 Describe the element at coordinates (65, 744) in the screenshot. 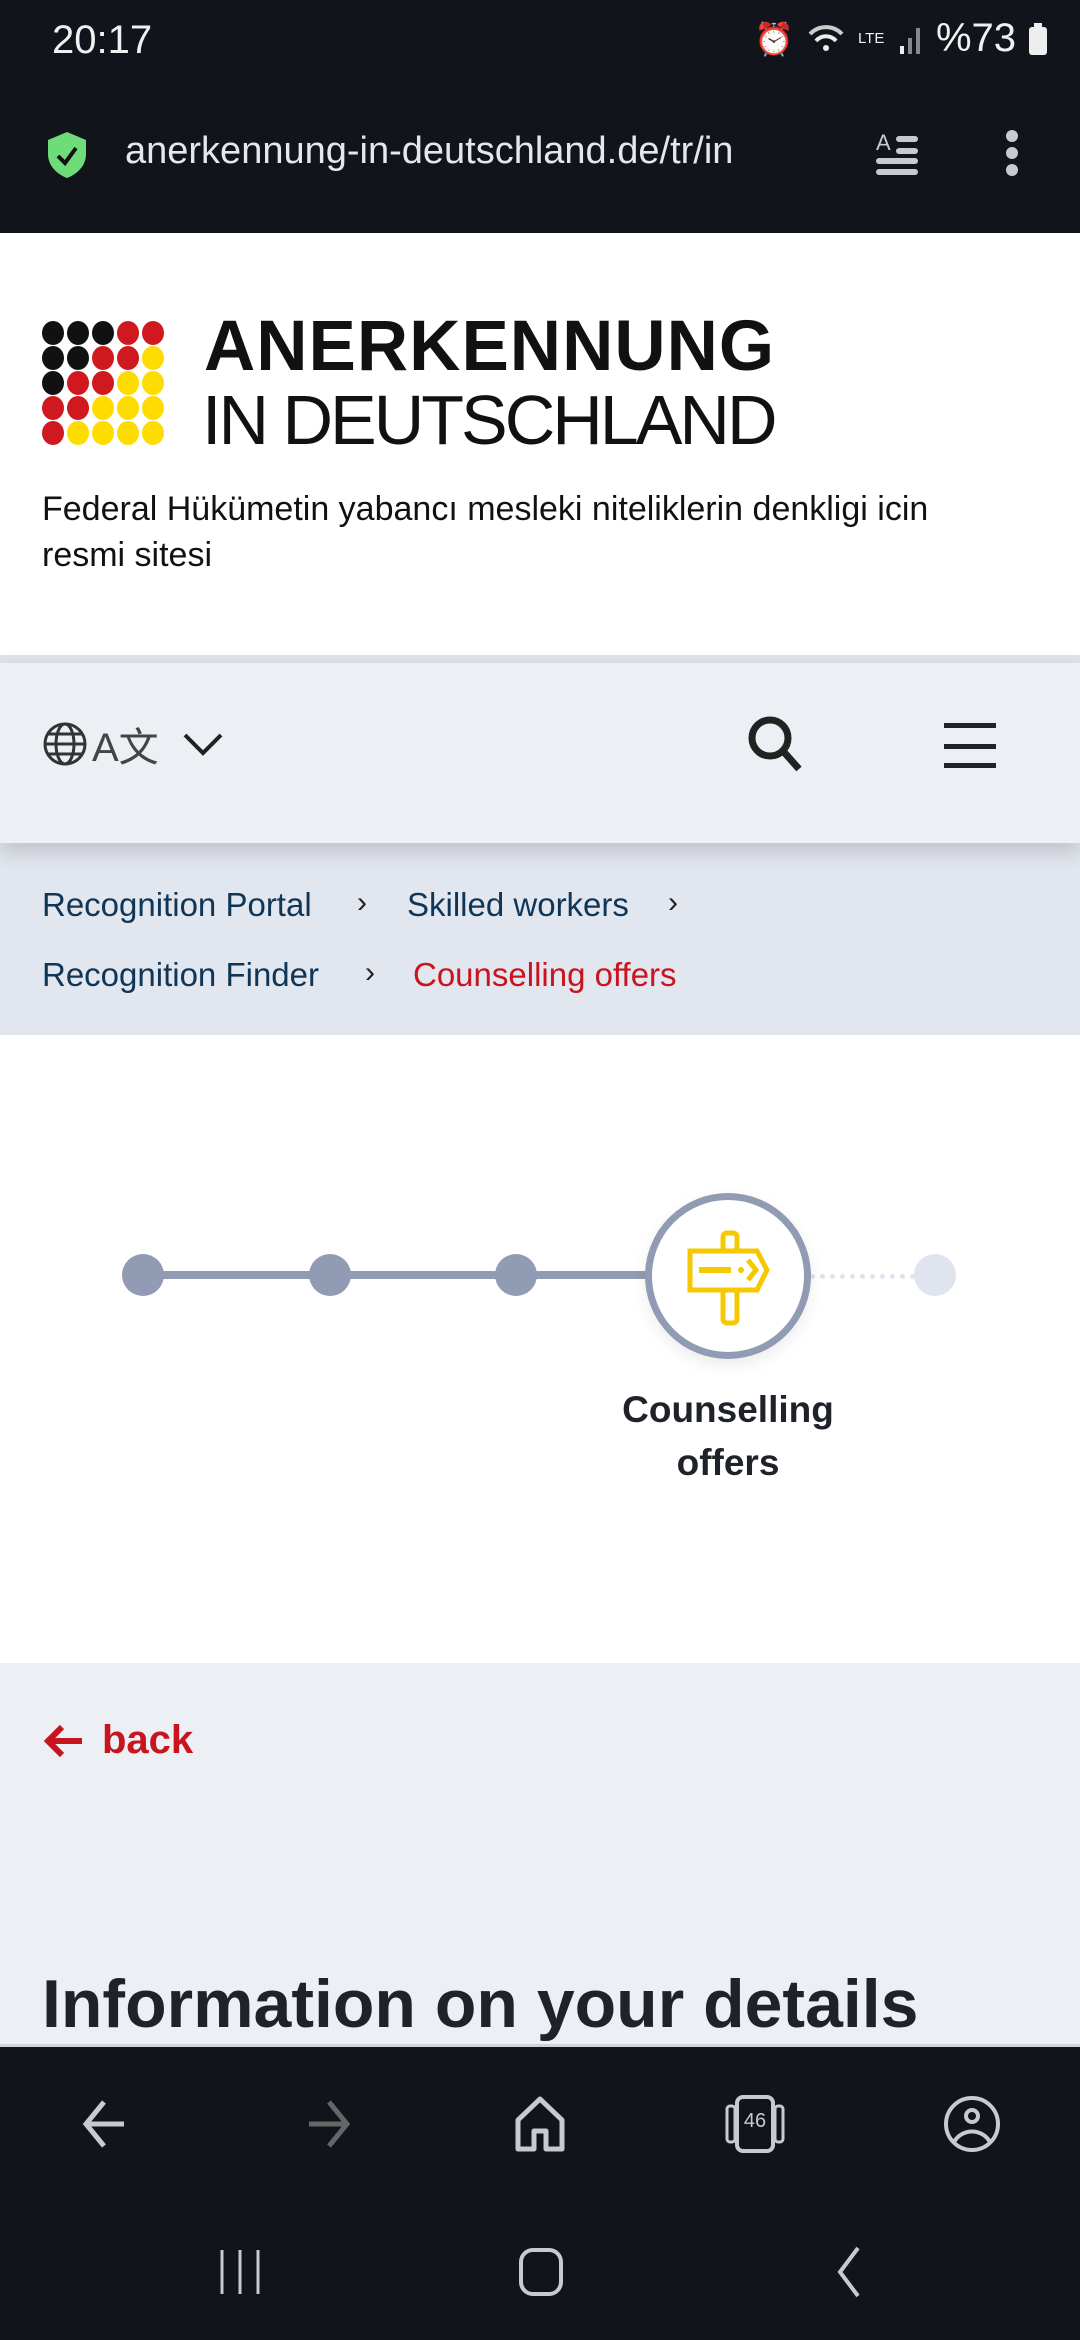

I see `globe-icon` at that location.